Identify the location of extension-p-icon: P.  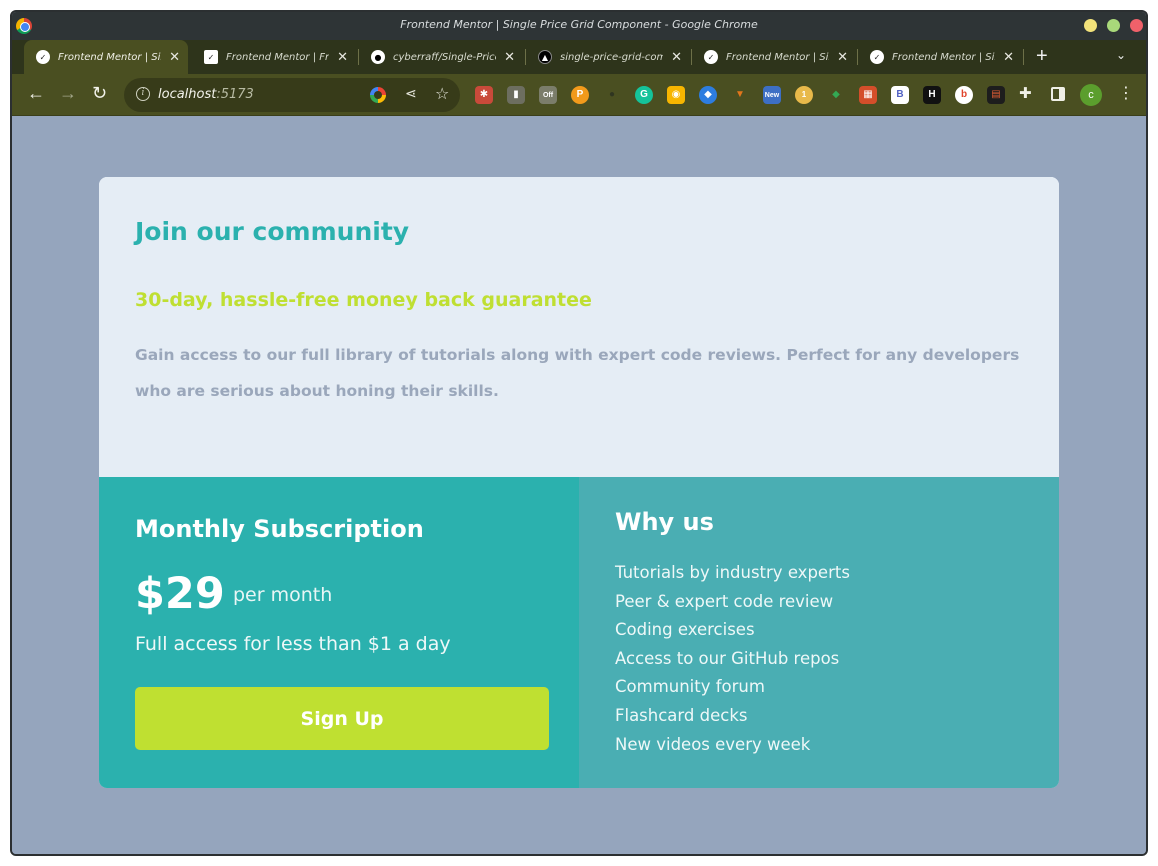
(580, 95).